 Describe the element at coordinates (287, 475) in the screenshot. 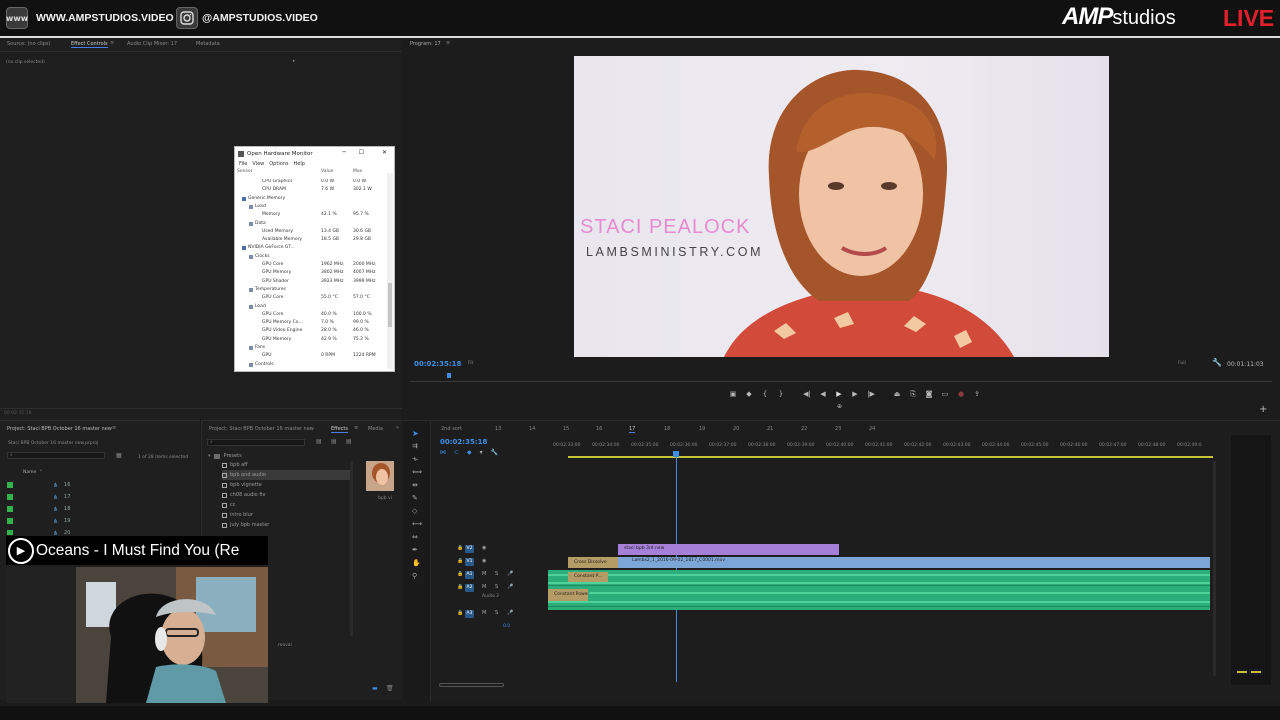

I see `effect-preset-item: bpb end audio` at that location.